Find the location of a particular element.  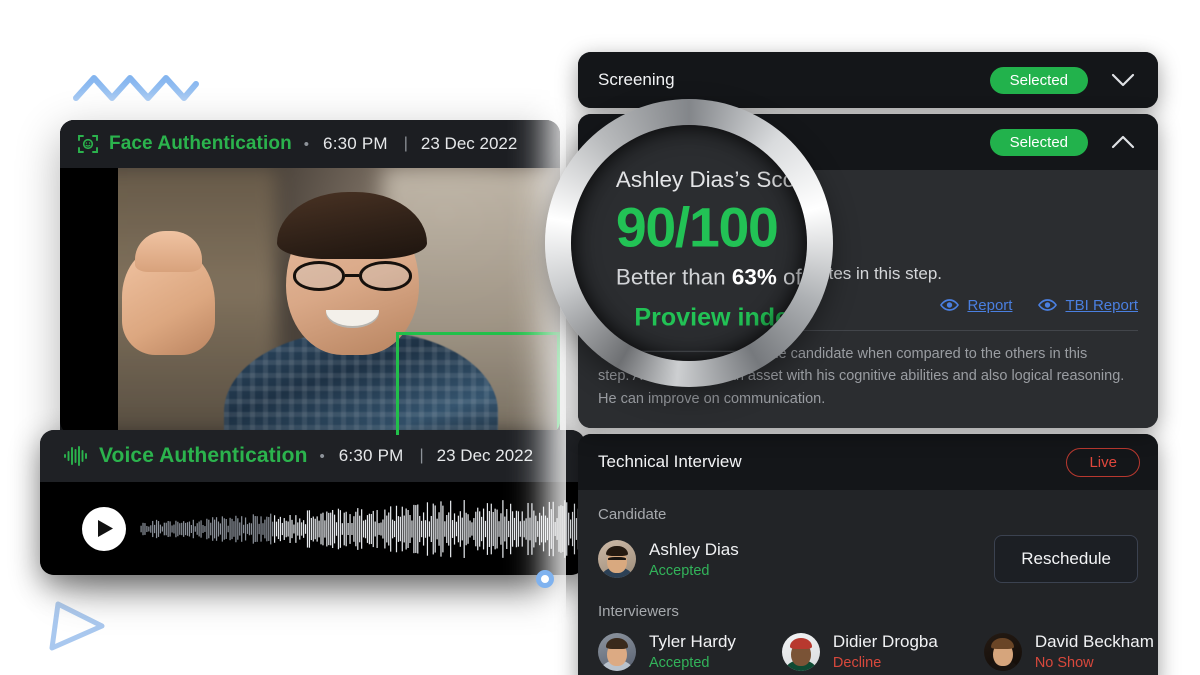

technical-interview-title: Technical Interview is located at coordinates (670, 462).